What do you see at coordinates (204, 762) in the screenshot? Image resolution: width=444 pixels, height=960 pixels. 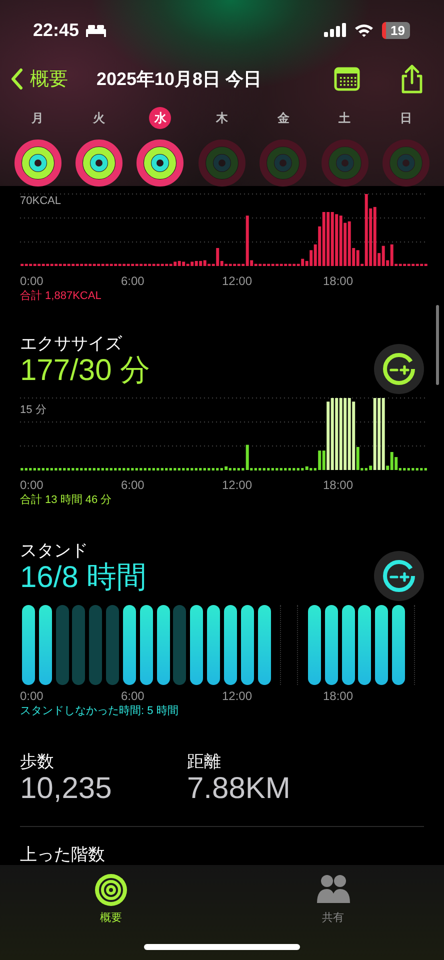 I see `stat-label: 距離` at bounding box center [204, 762].